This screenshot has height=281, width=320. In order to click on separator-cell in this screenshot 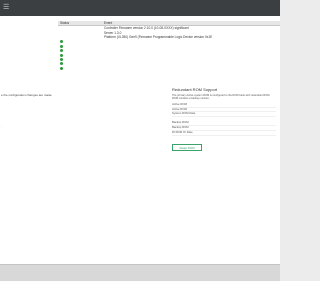, I will do `click(95, 68)`.